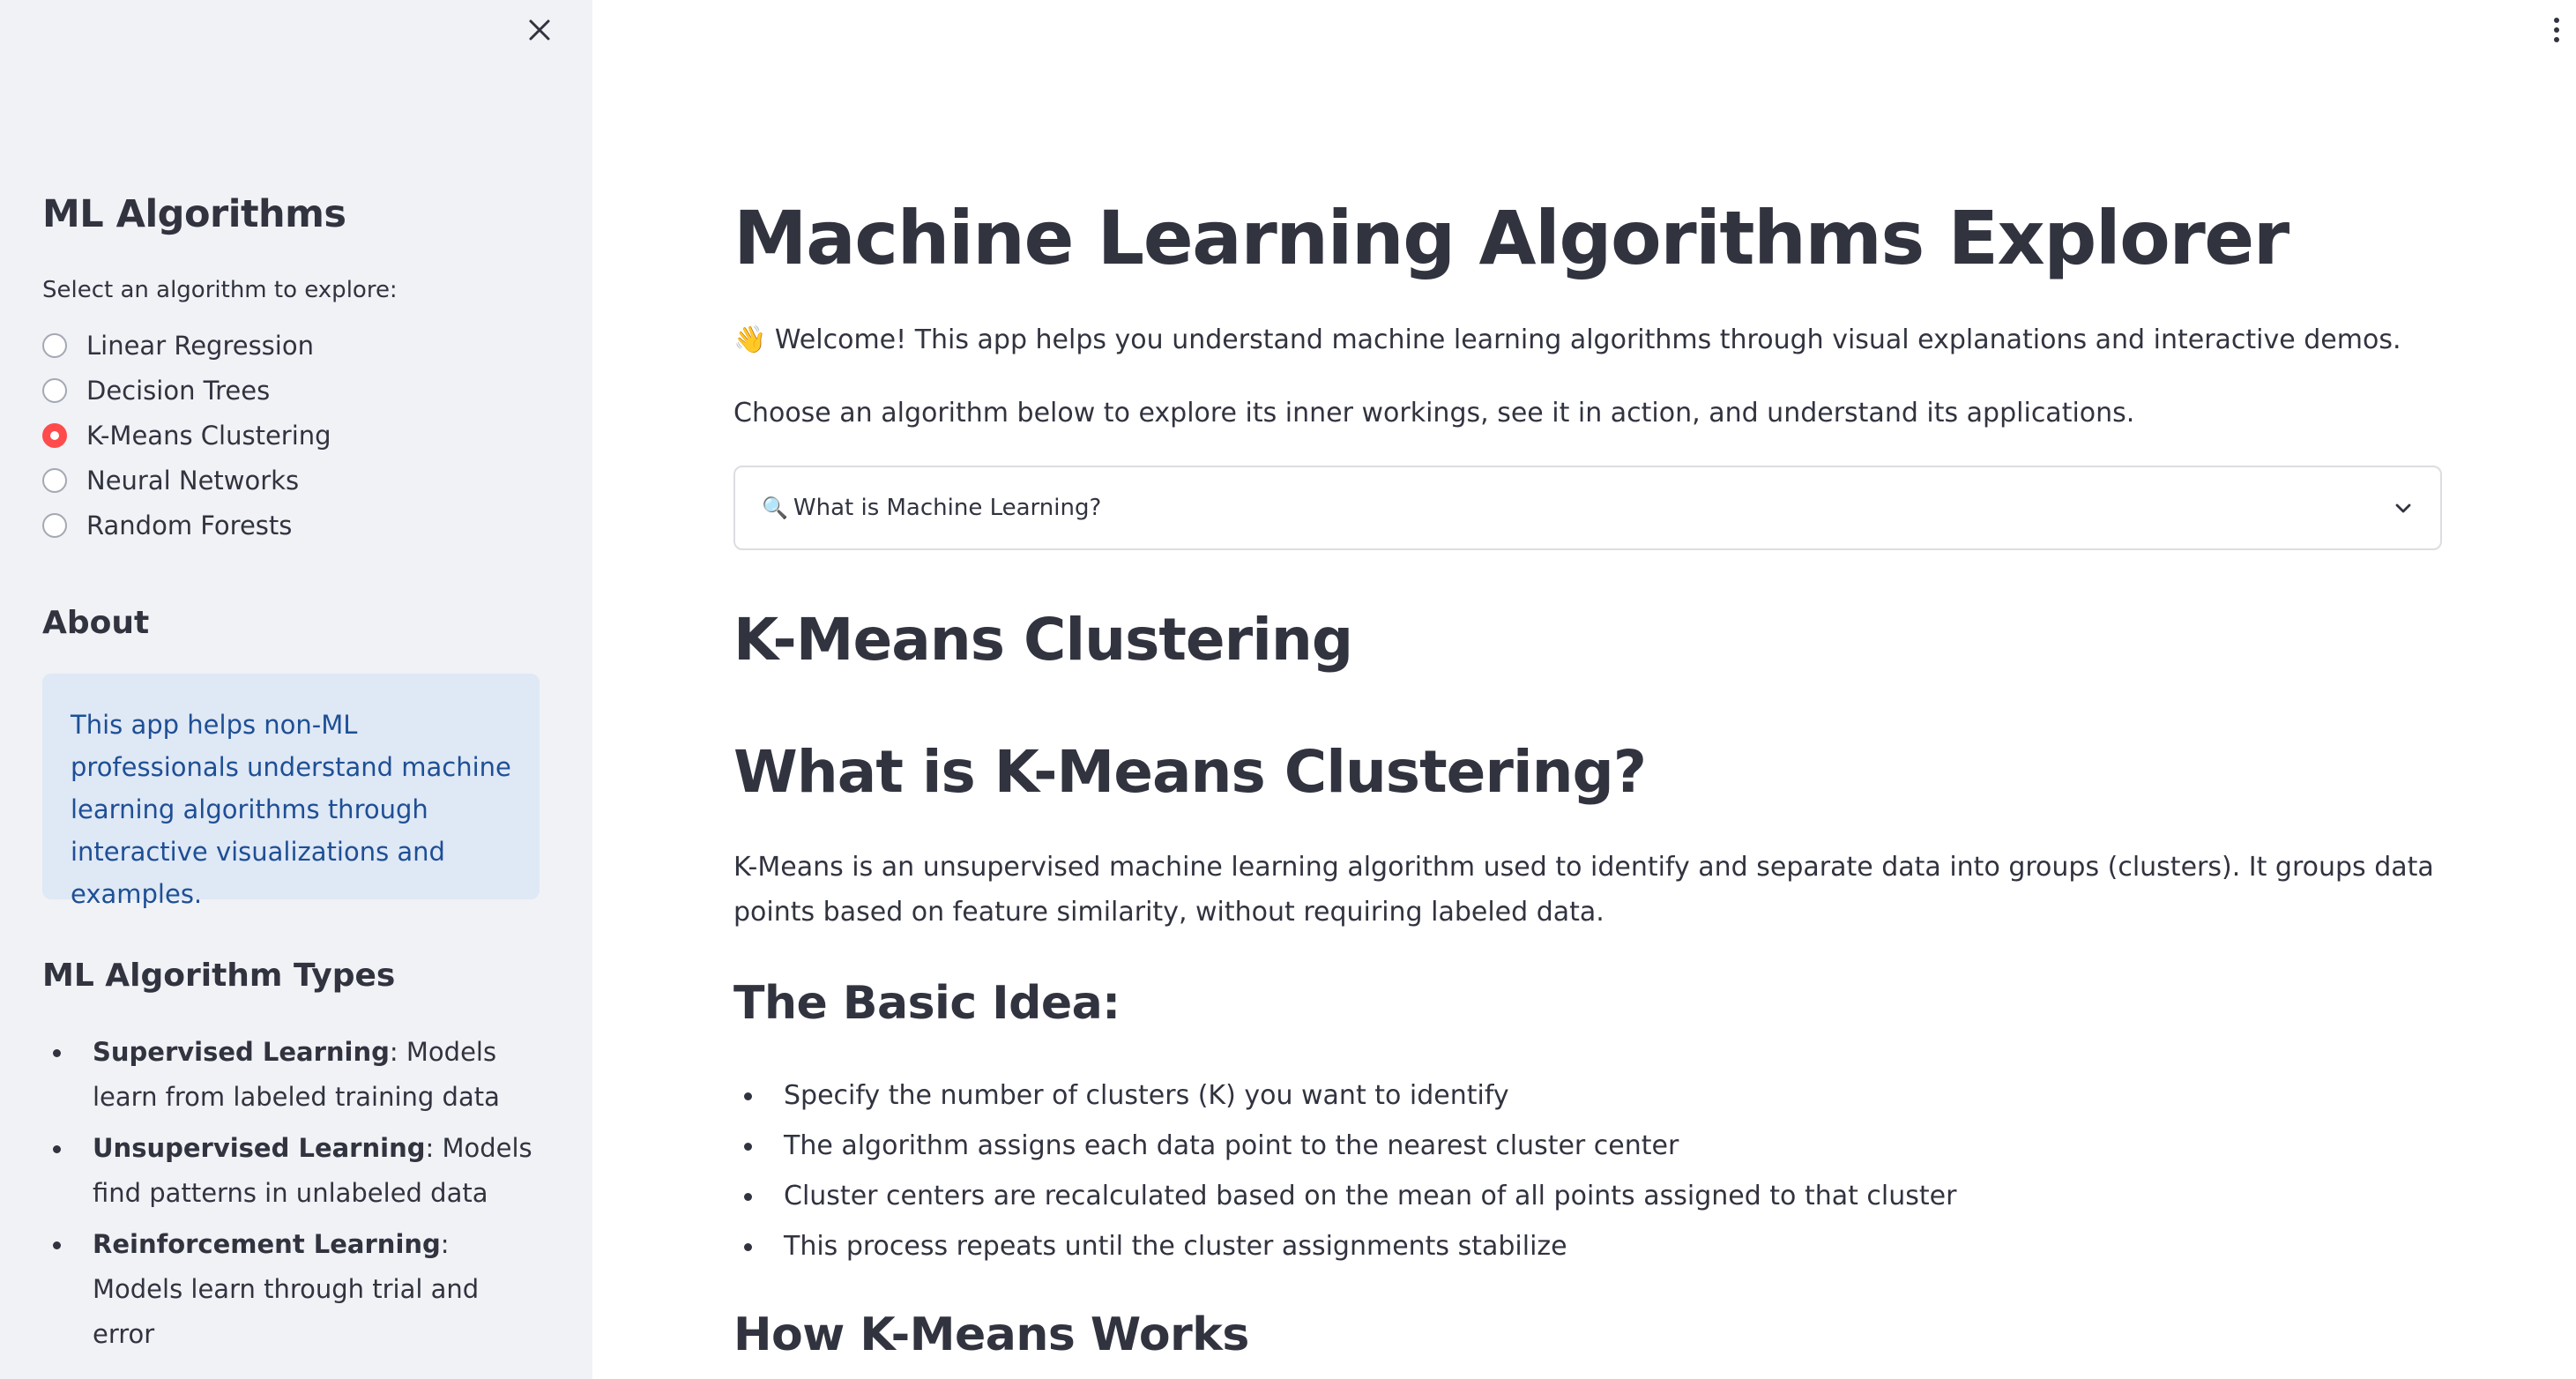  I want to click on about-heading: About, so click(96, 623).